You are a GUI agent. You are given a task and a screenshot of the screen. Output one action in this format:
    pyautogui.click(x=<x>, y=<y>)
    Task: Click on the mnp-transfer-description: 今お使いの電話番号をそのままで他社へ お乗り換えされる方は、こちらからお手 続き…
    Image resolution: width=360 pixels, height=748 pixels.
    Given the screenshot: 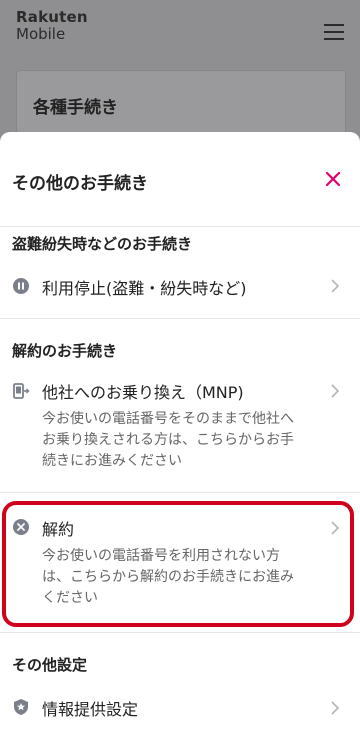 What is the action you would take?
    pyautogui.click(x=186, y=440)
    